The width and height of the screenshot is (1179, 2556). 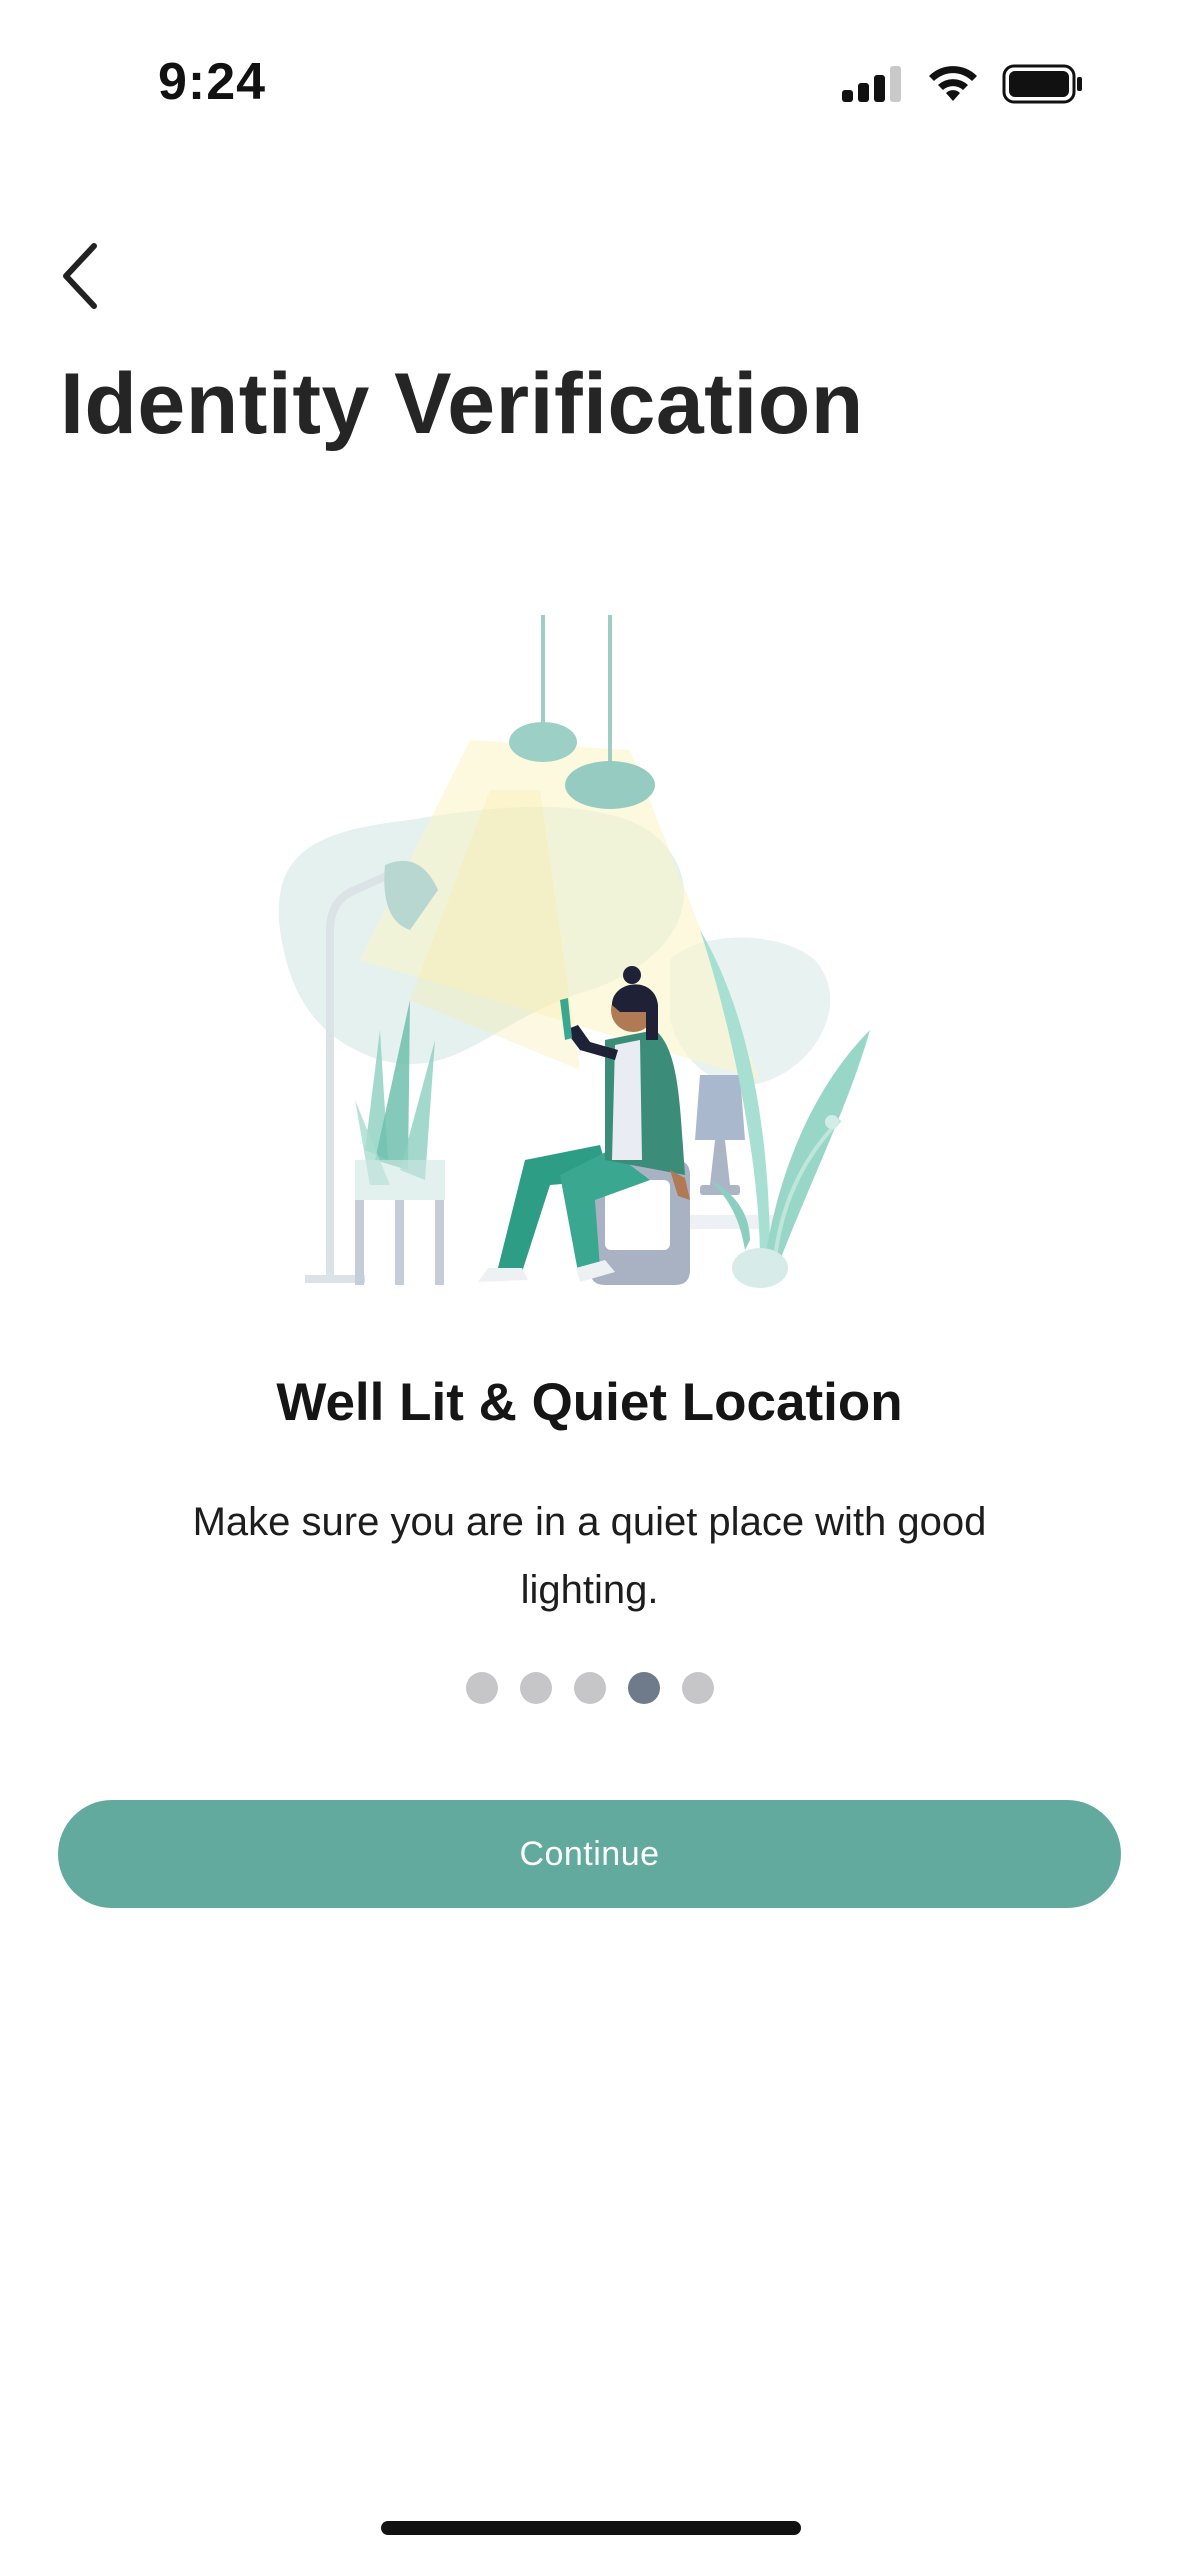 What do you see at coordinates (462, 404) in the screenshot?
I see `page-title: Identity Verification` at bounding box center [462, 404].